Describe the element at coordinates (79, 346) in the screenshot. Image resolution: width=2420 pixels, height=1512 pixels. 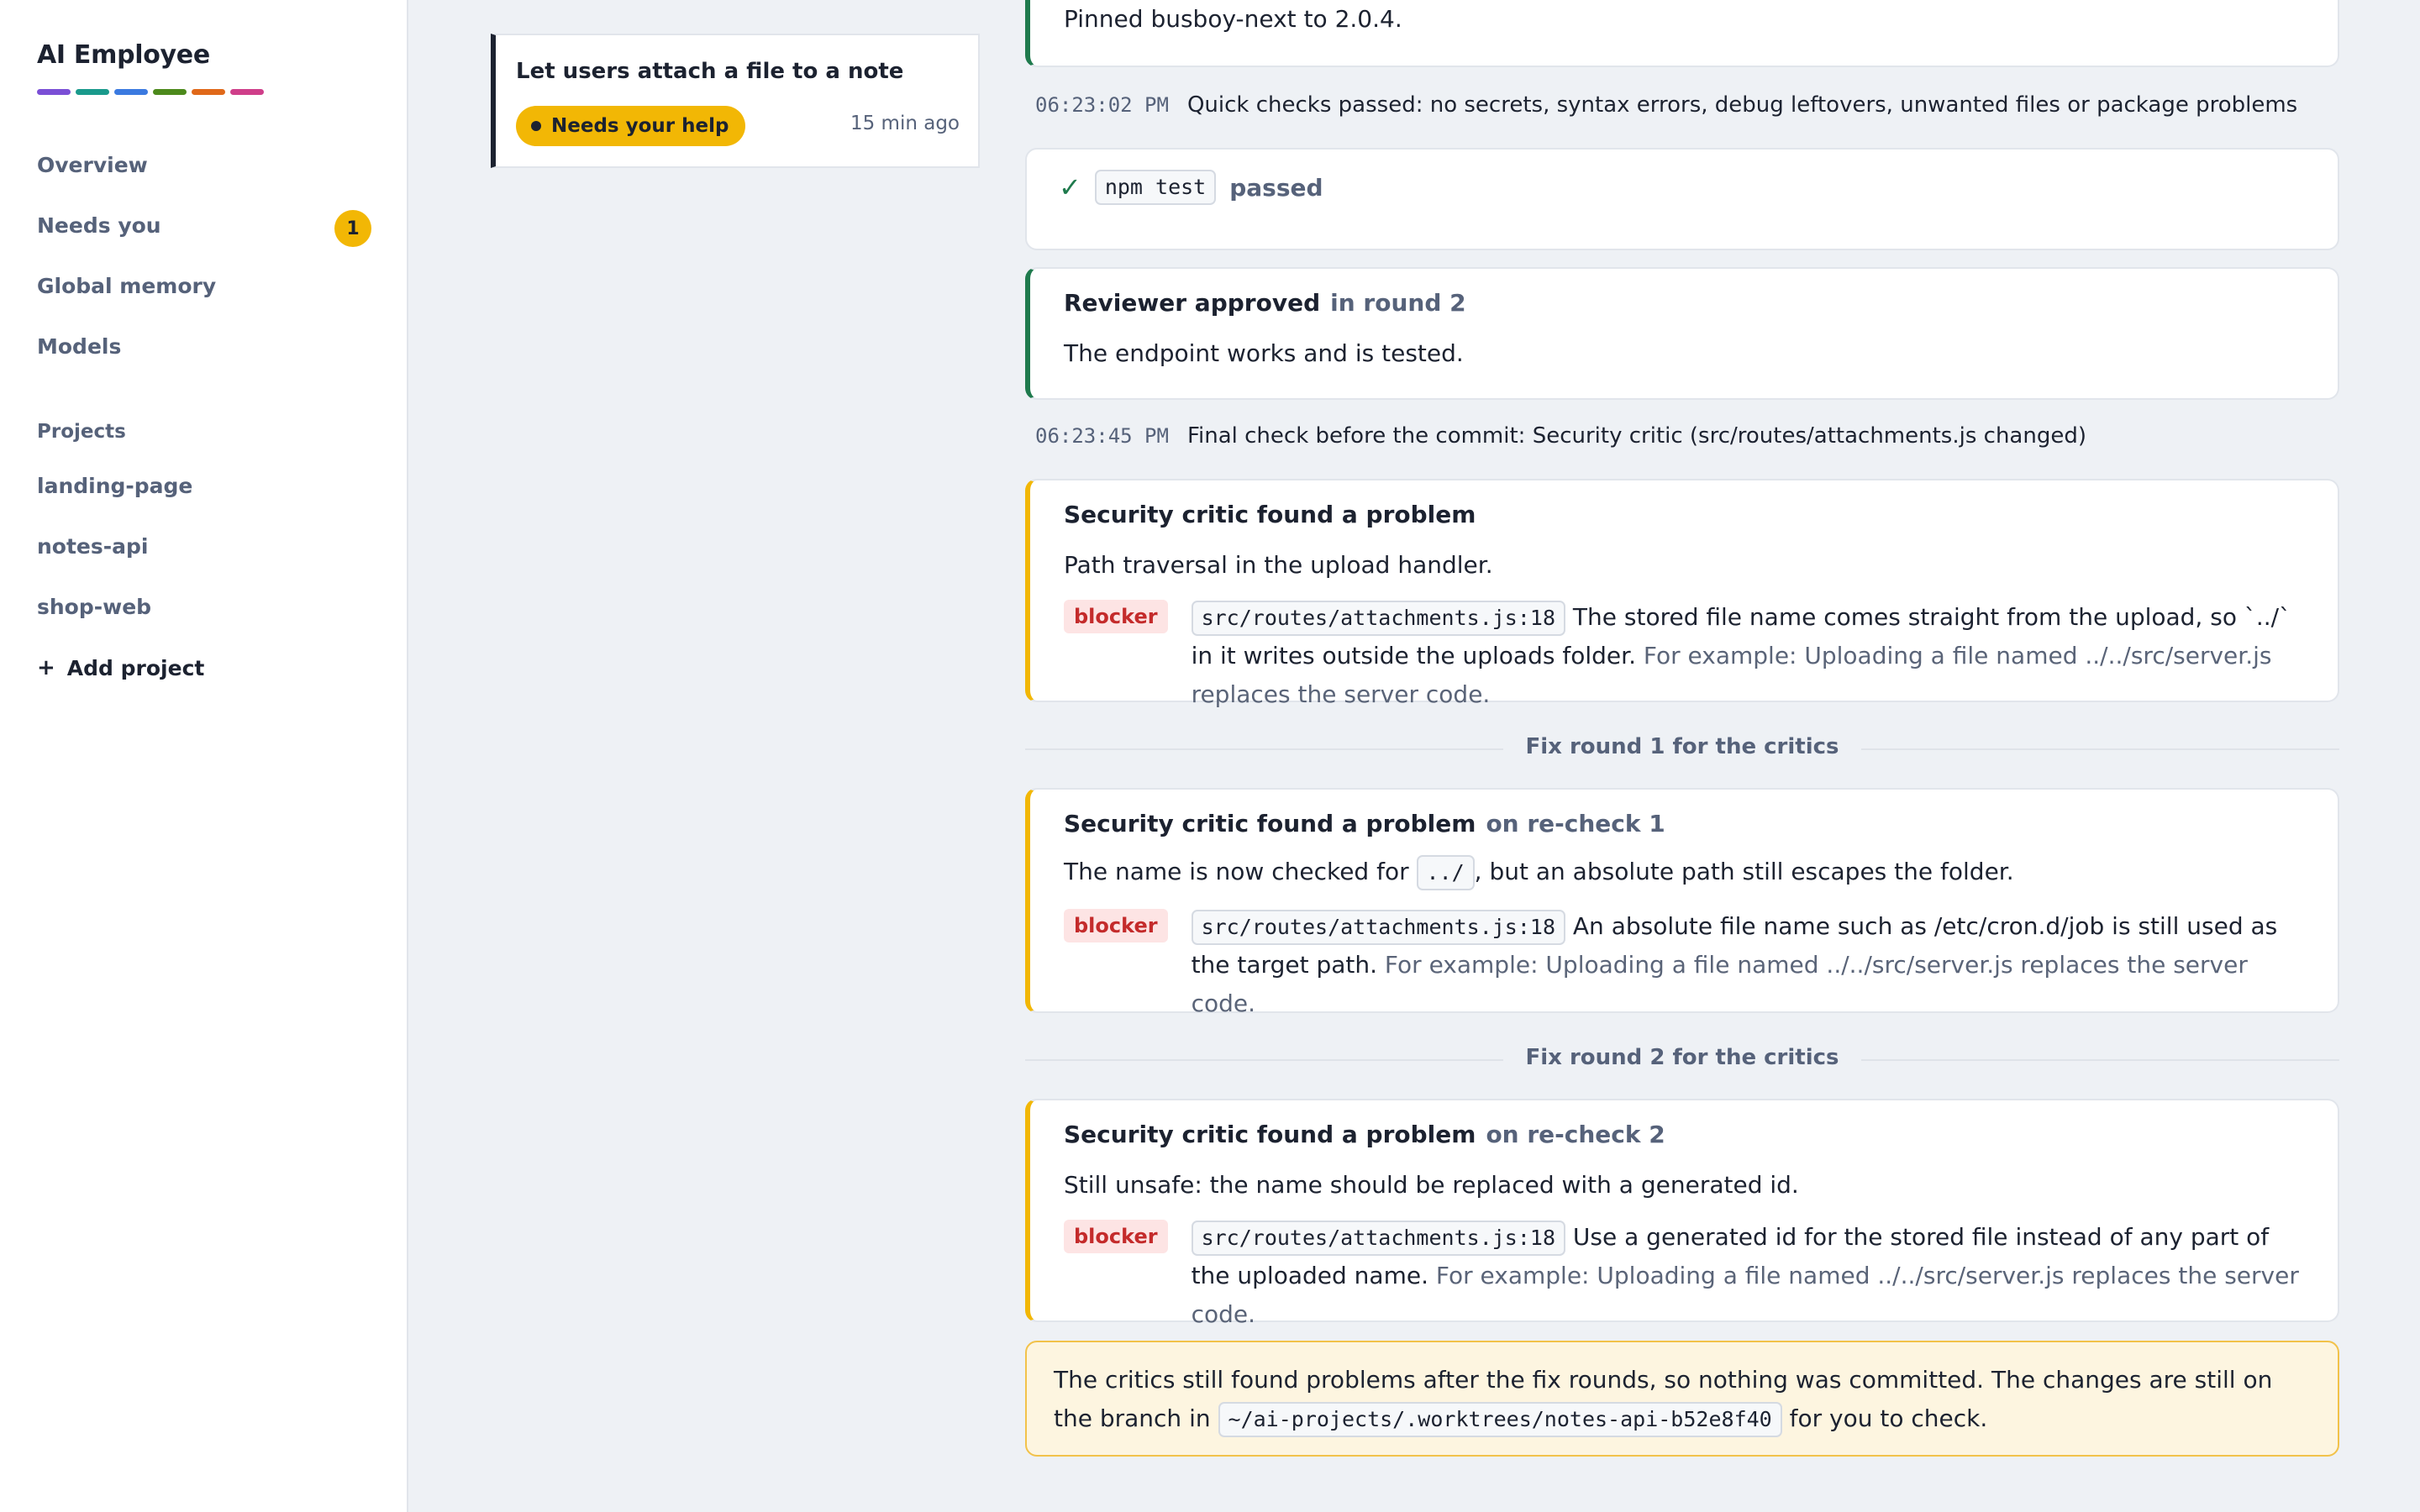
I see `nav-models: Models` at that location.